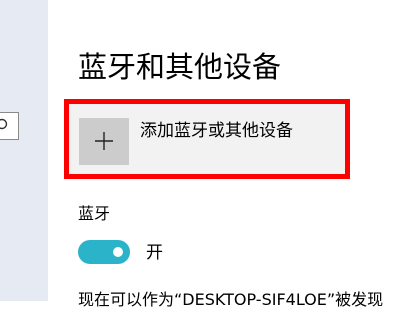  I want to click on discoverable-text: 现在可以作为“DESKTOP-SIF4LOE”被发现, so click(231, 299).